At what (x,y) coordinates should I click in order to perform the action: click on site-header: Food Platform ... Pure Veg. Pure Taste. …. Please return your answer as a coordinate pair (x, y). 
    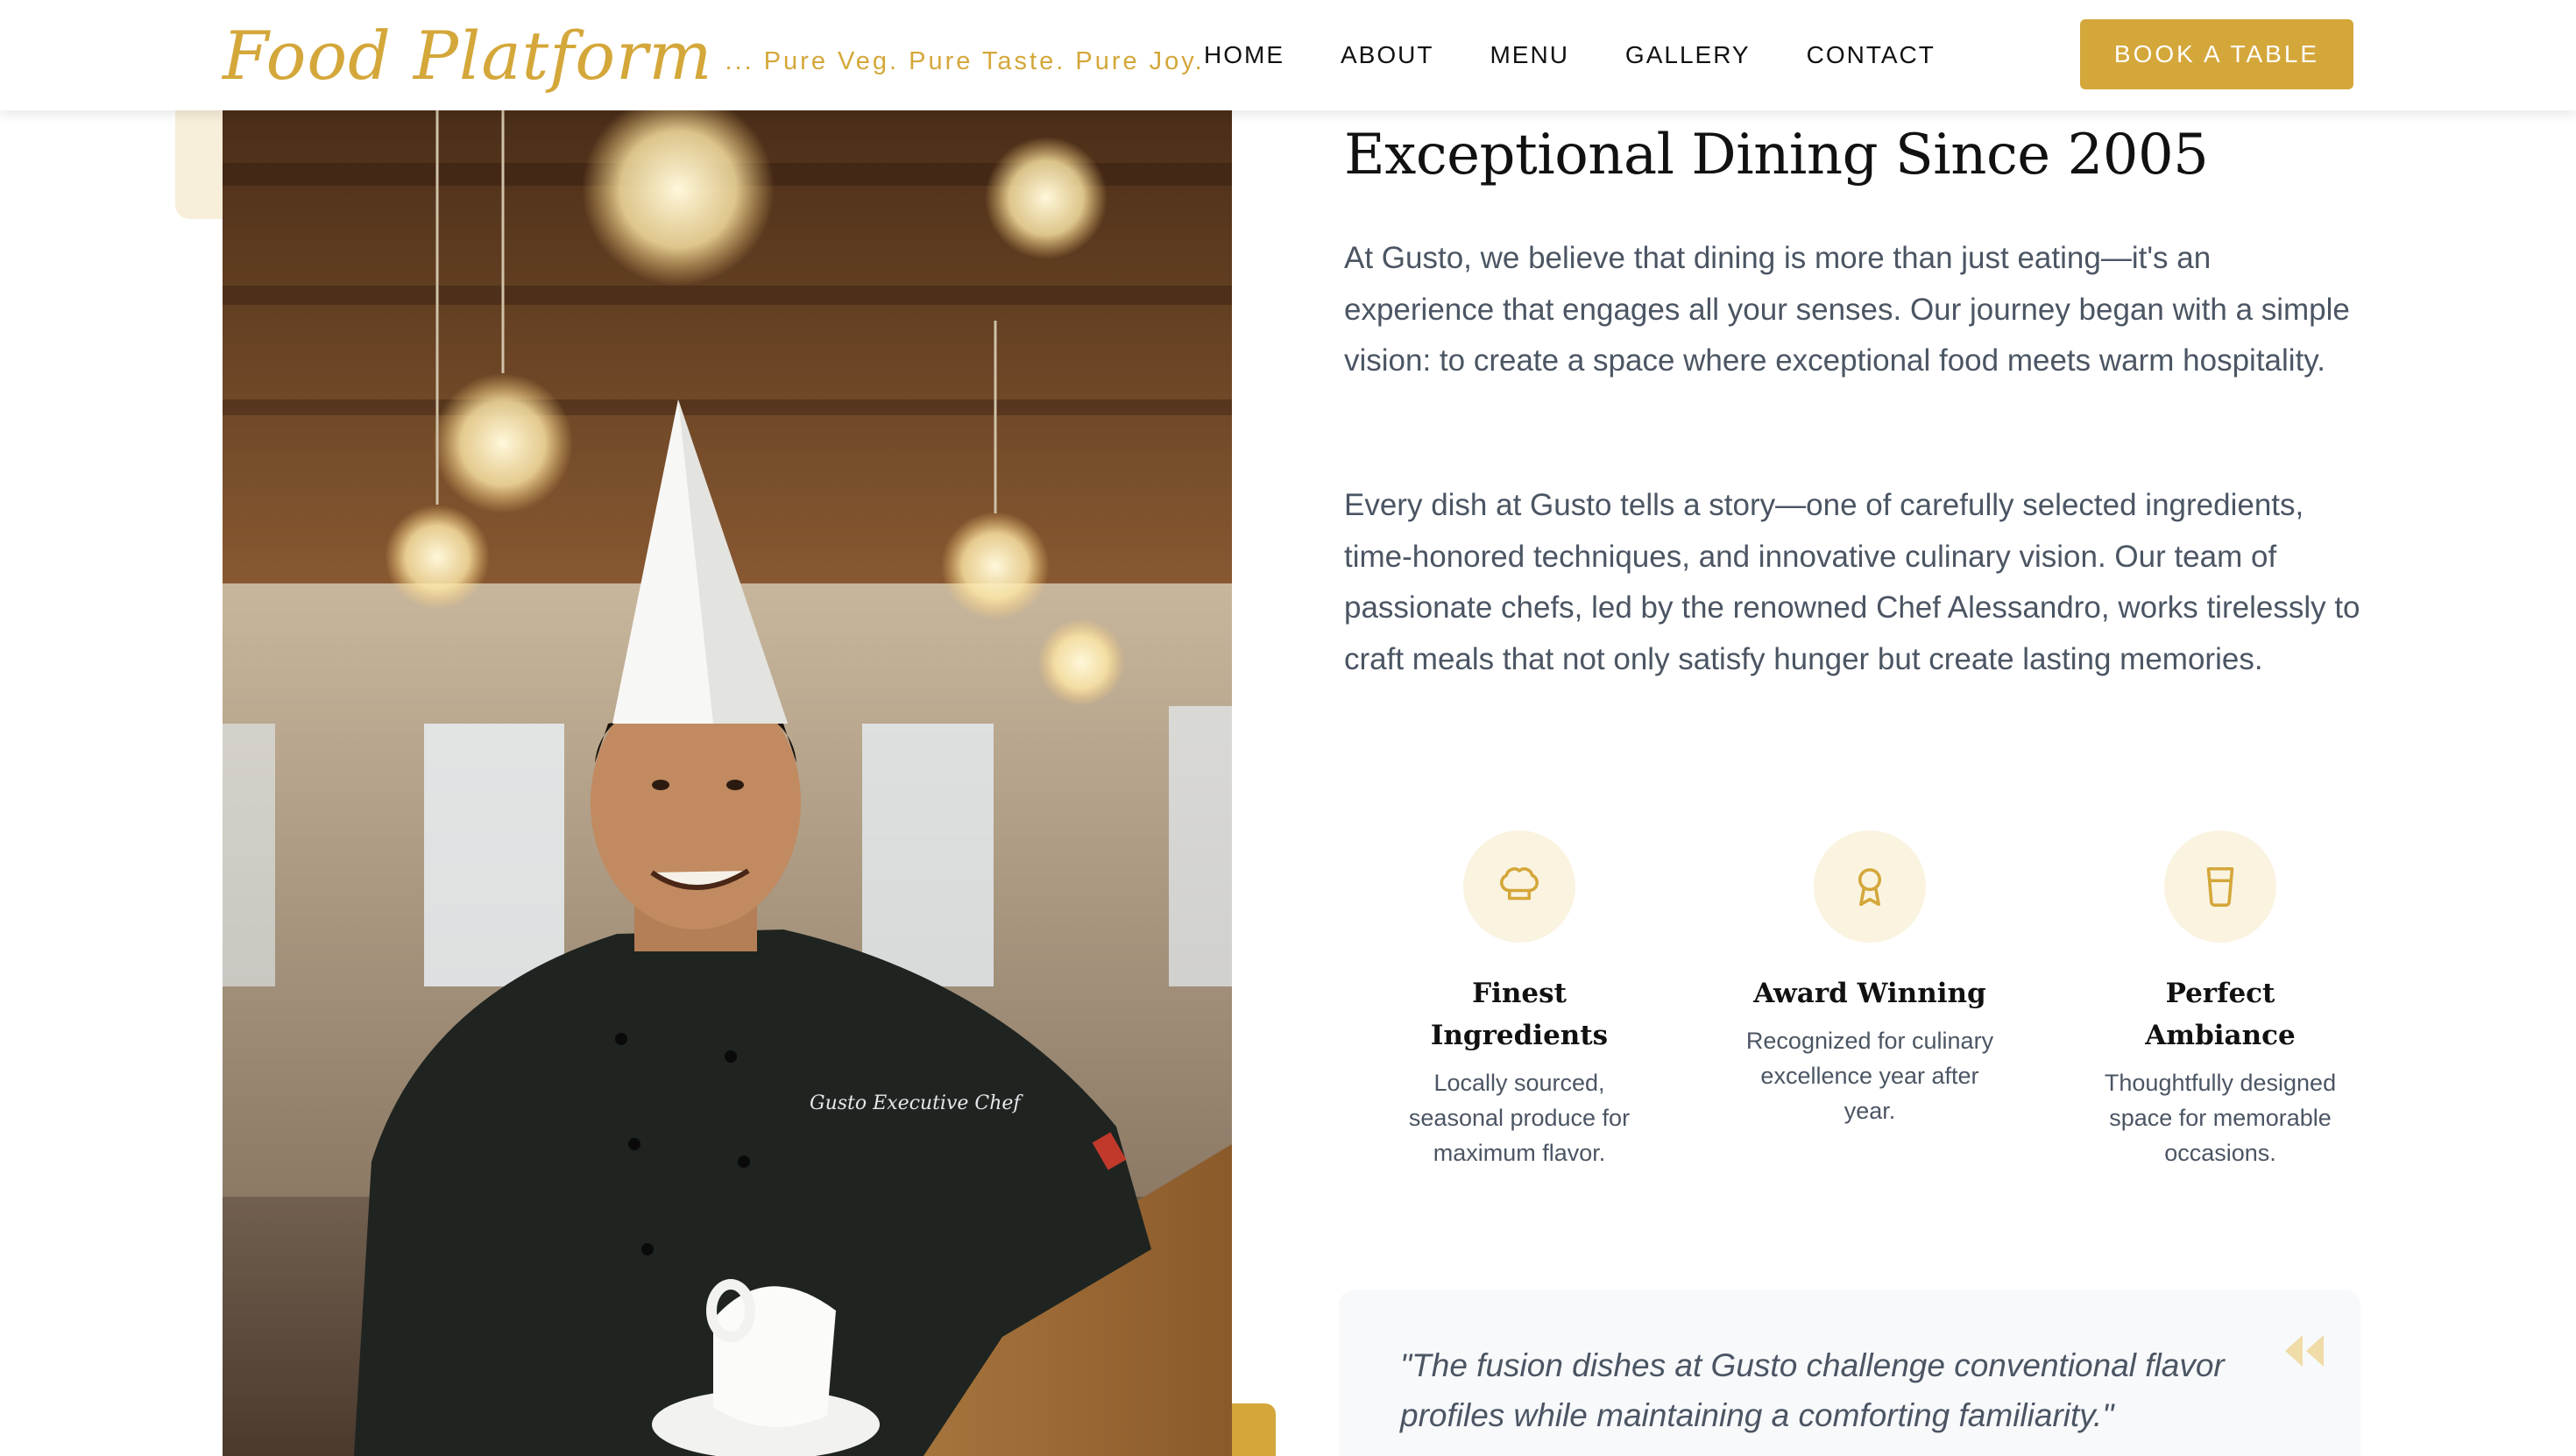
    Looking at the image, I should click on (1288, 55).